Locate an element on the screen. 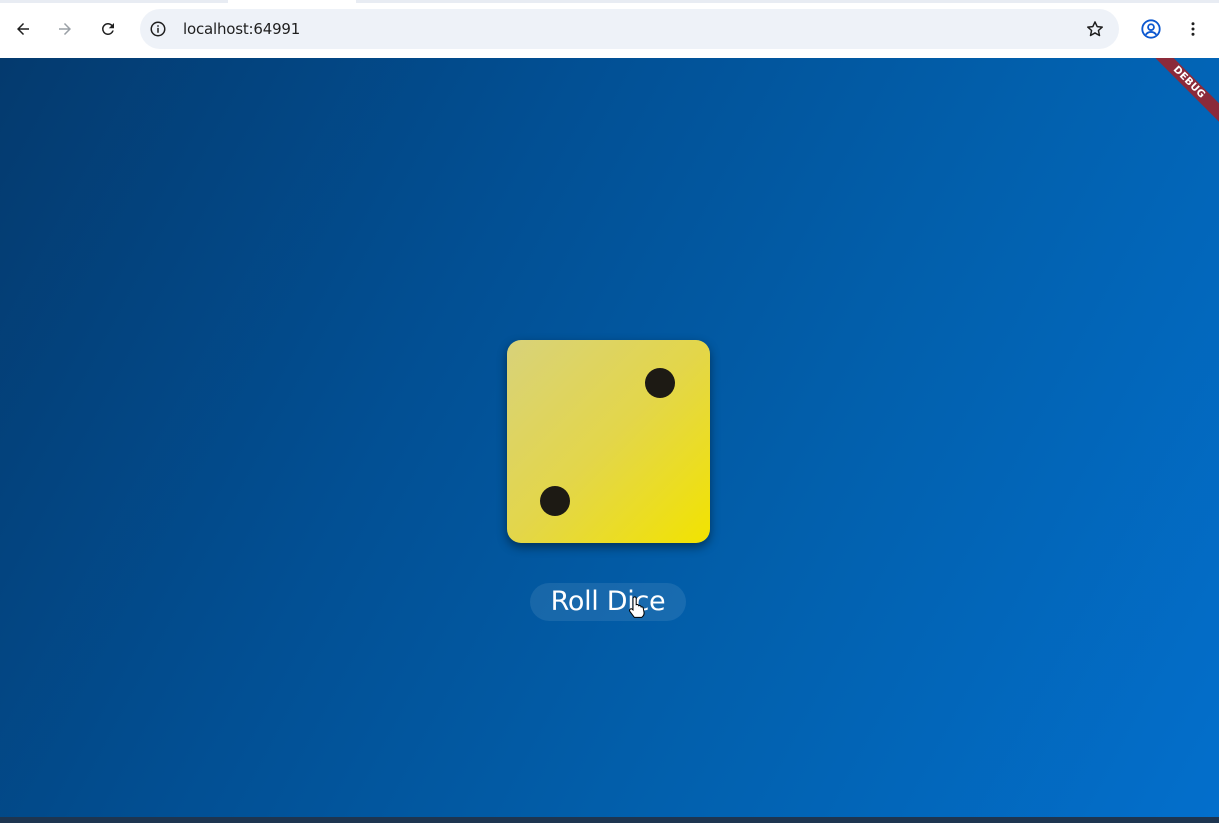  window-bottom-edge is located at coordinates (609, 820).